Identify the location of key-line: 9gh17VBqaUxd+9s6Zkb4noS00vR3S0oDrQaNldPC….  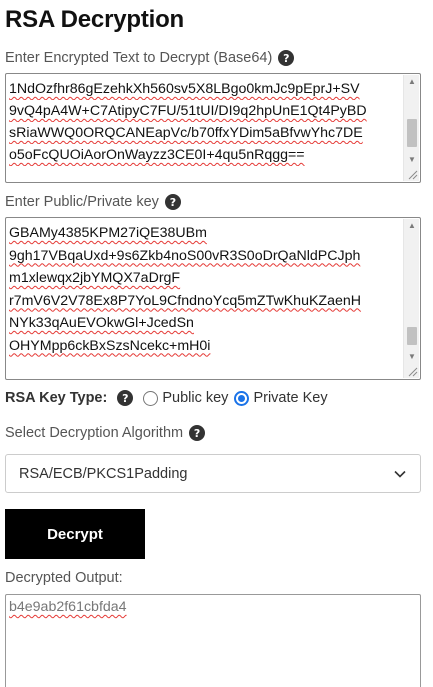
(185, 255).